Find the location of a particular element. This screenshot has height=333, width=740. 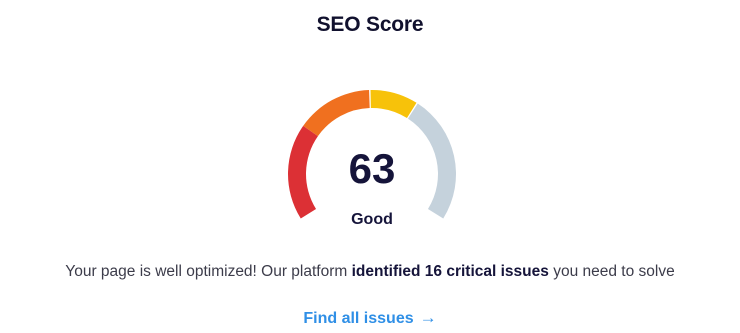

score-value: 63 is located at coordinates (372, 168).